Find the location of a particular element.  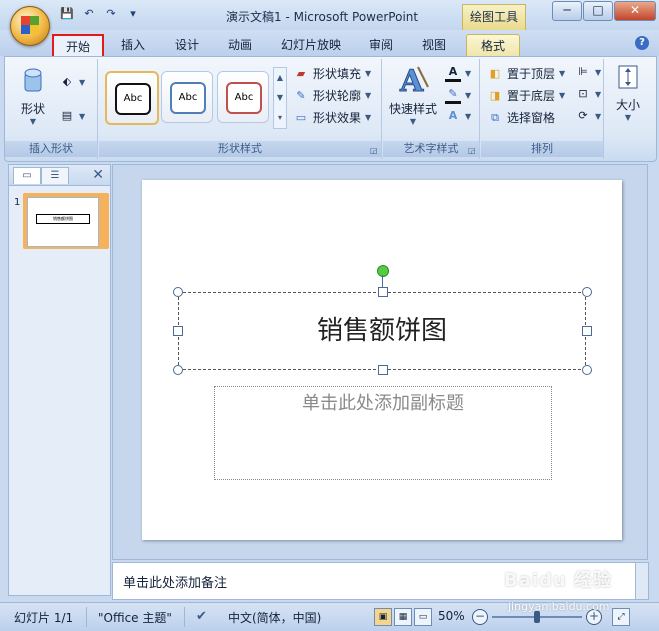

shape-style-3: Abc is located at coordinates (243, 97).